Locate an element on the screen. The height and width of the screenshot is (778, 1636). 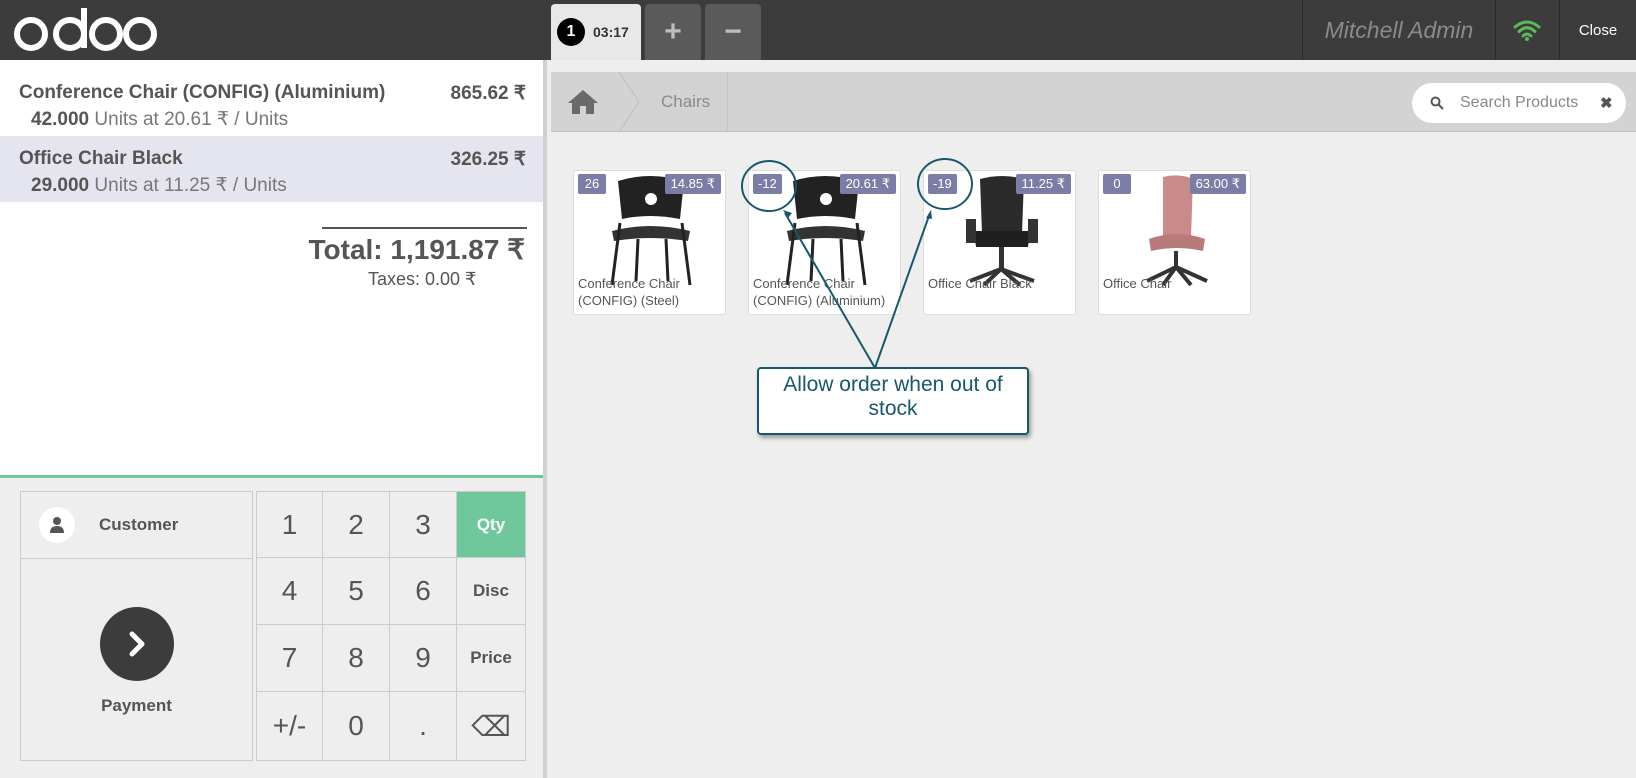
numpad-key-decimal: . is located at coordinates (423, 726).